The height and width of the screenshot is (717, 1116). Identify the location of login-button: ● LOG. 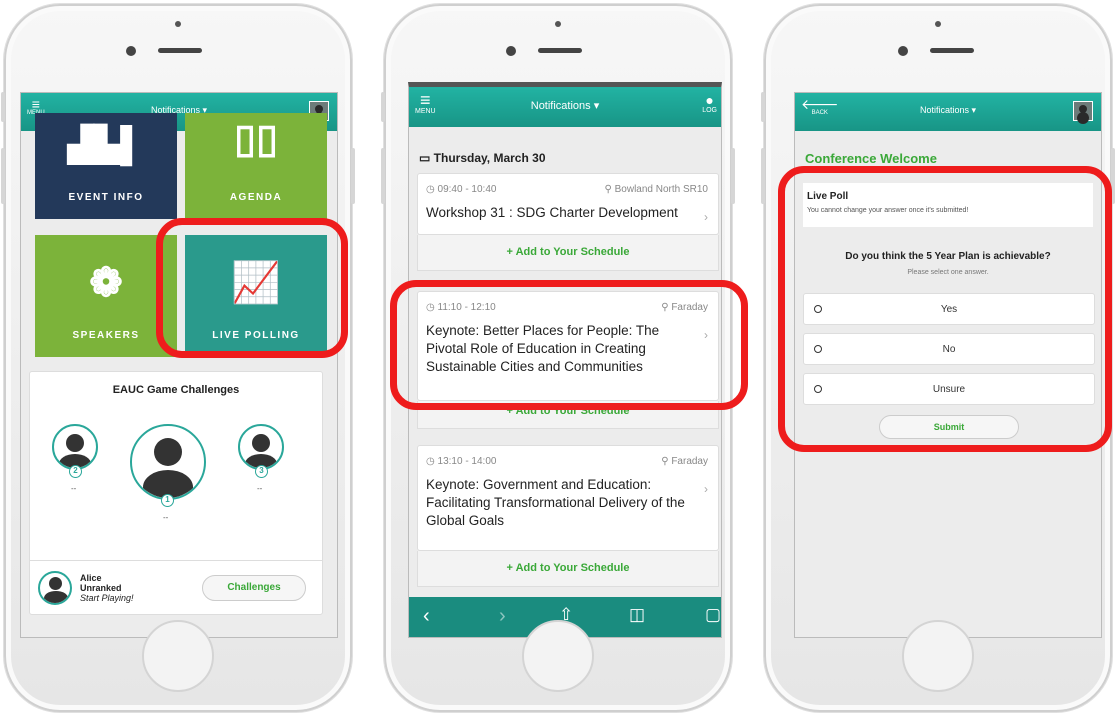
(709, 103).